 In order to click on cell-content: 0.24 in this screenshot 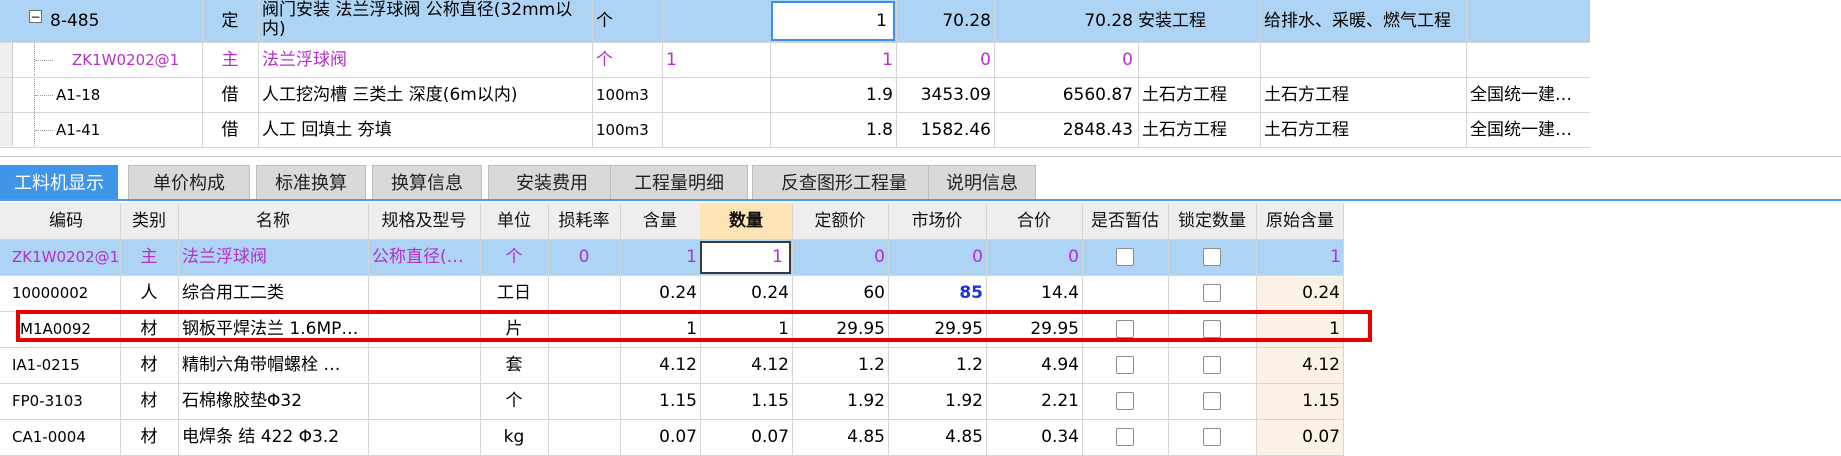, I will do `click(678, 293)`.